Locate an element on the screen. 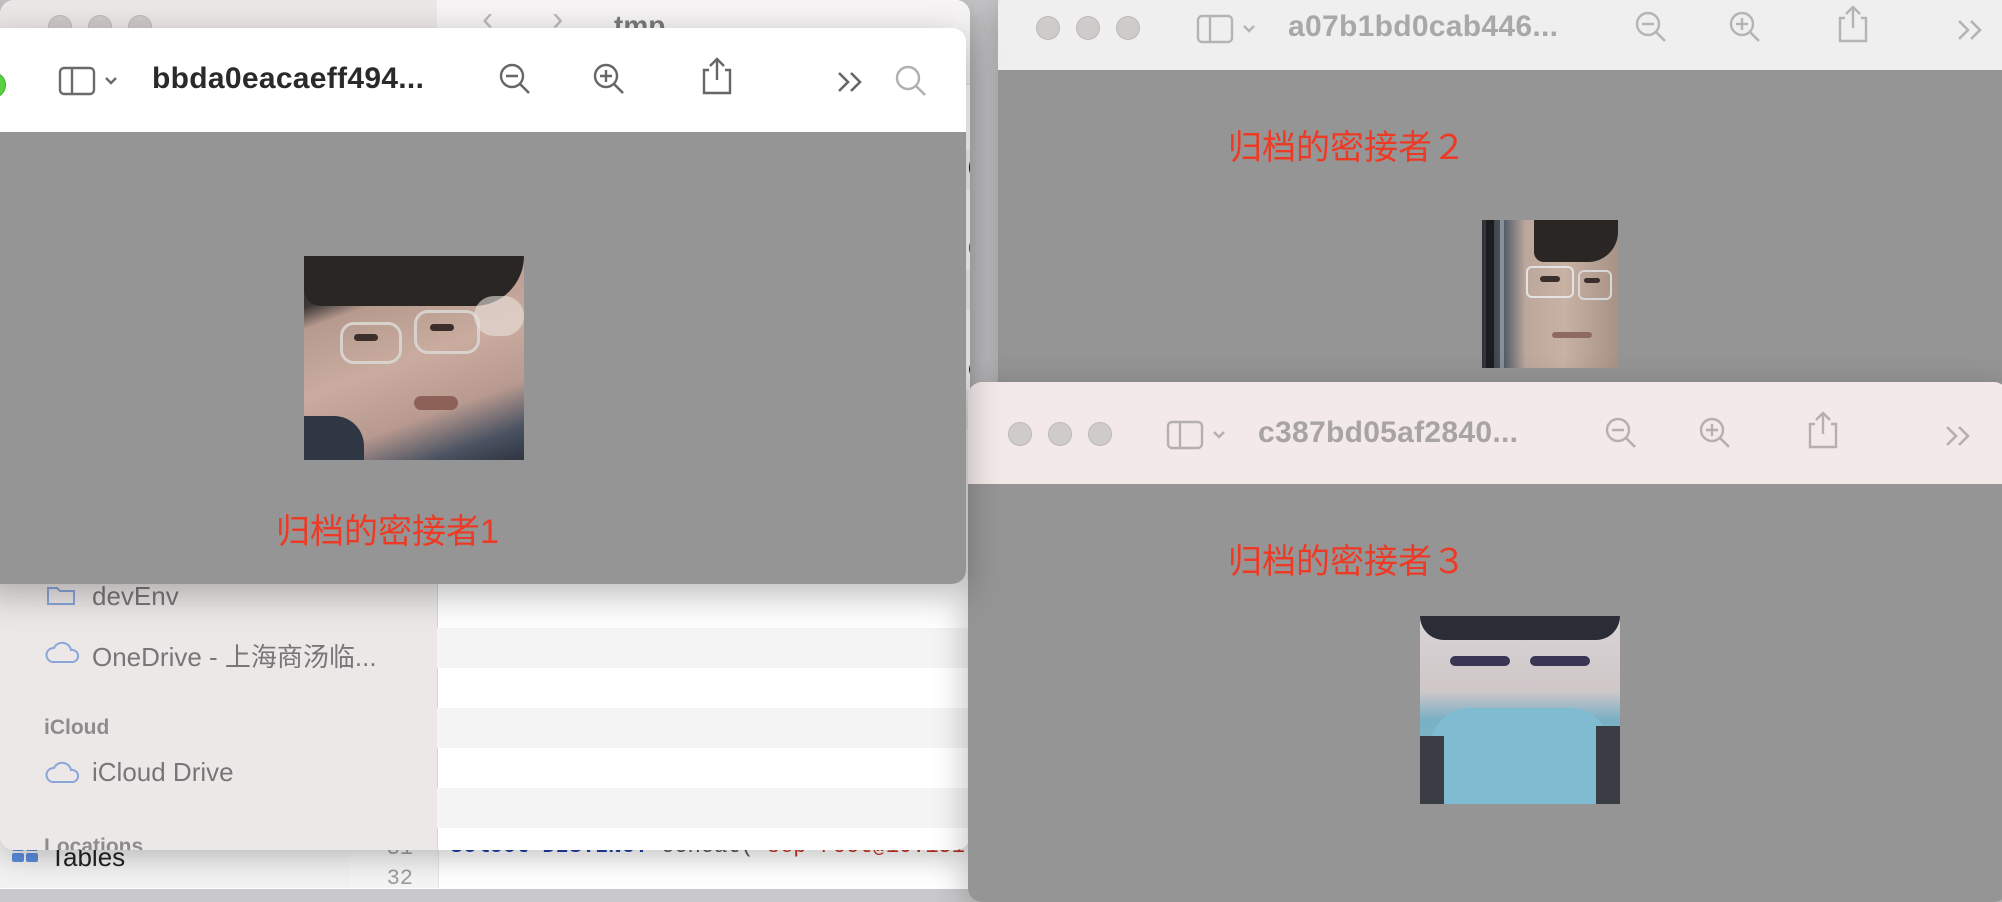 This screenshot has width=2002, height=902. image-caption: 归档的密接者２ is located at coordinates (1347, 148).